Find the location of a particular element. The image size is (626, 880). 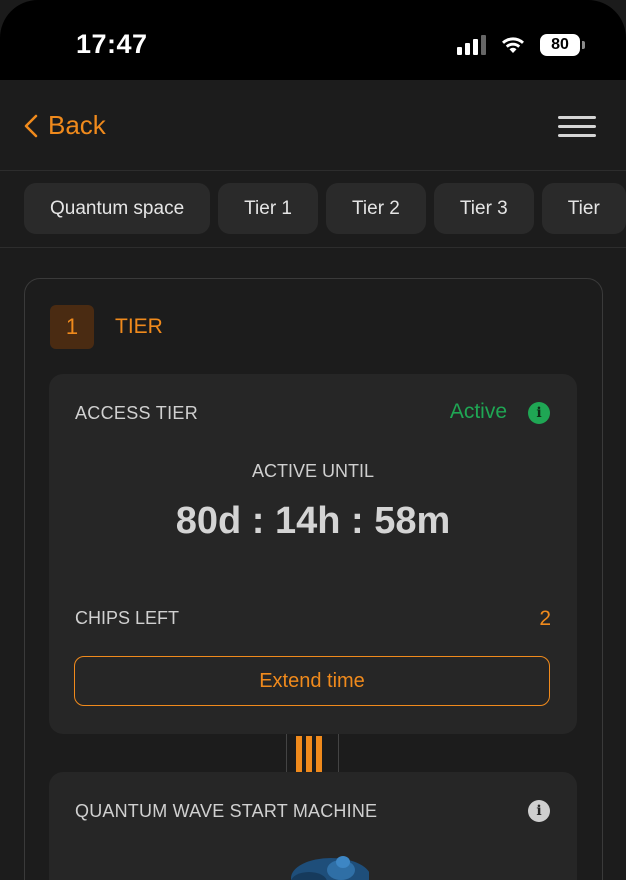

countdown-timer: 80d : 14h : 58m is located at coordinates (313, 521).